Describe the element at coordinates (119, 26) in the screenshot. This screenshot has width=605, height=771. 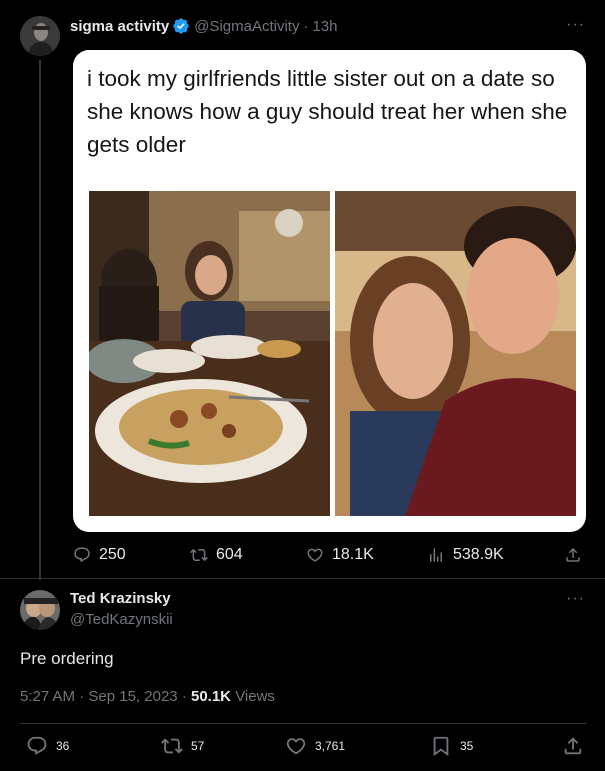
I see `author-name: sigma activity` at that location.